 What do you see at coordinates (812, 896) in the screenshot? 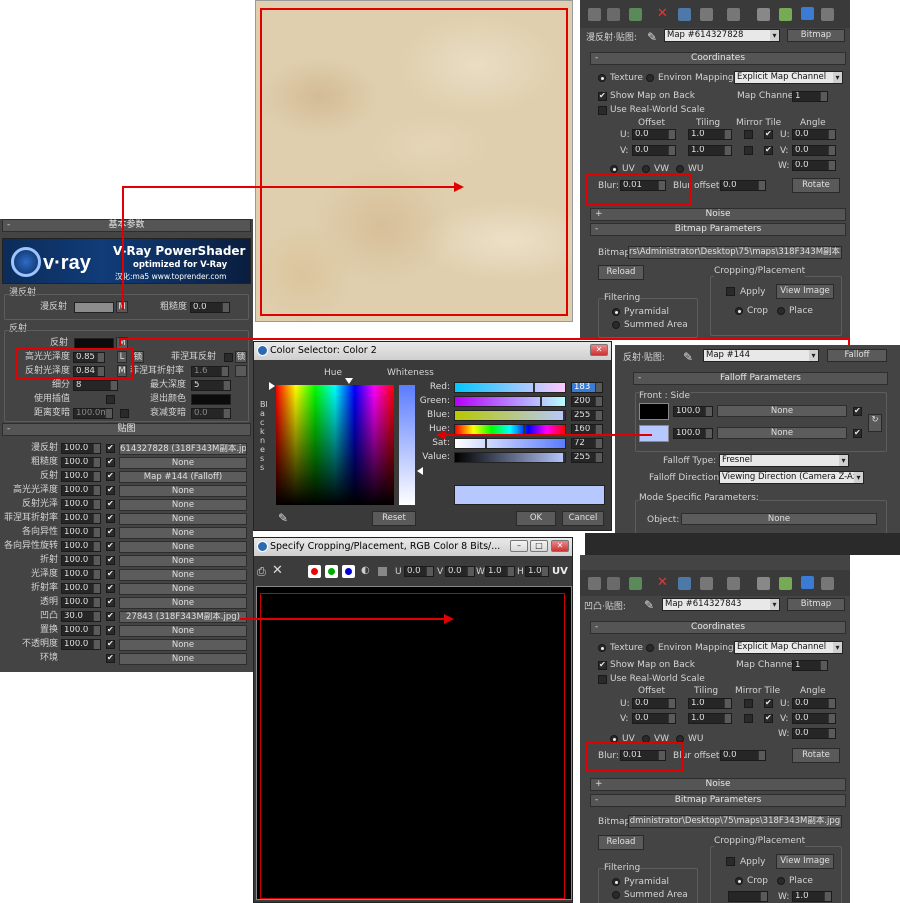
I see `w-spin-spinner: 1.0` at bounding box center [812, 896].